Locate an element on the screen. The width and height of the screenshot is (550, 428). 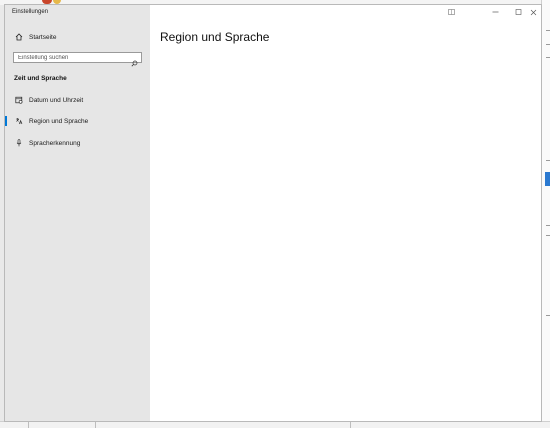
window-title: Einstellungen is located at coordinates (30, 12).